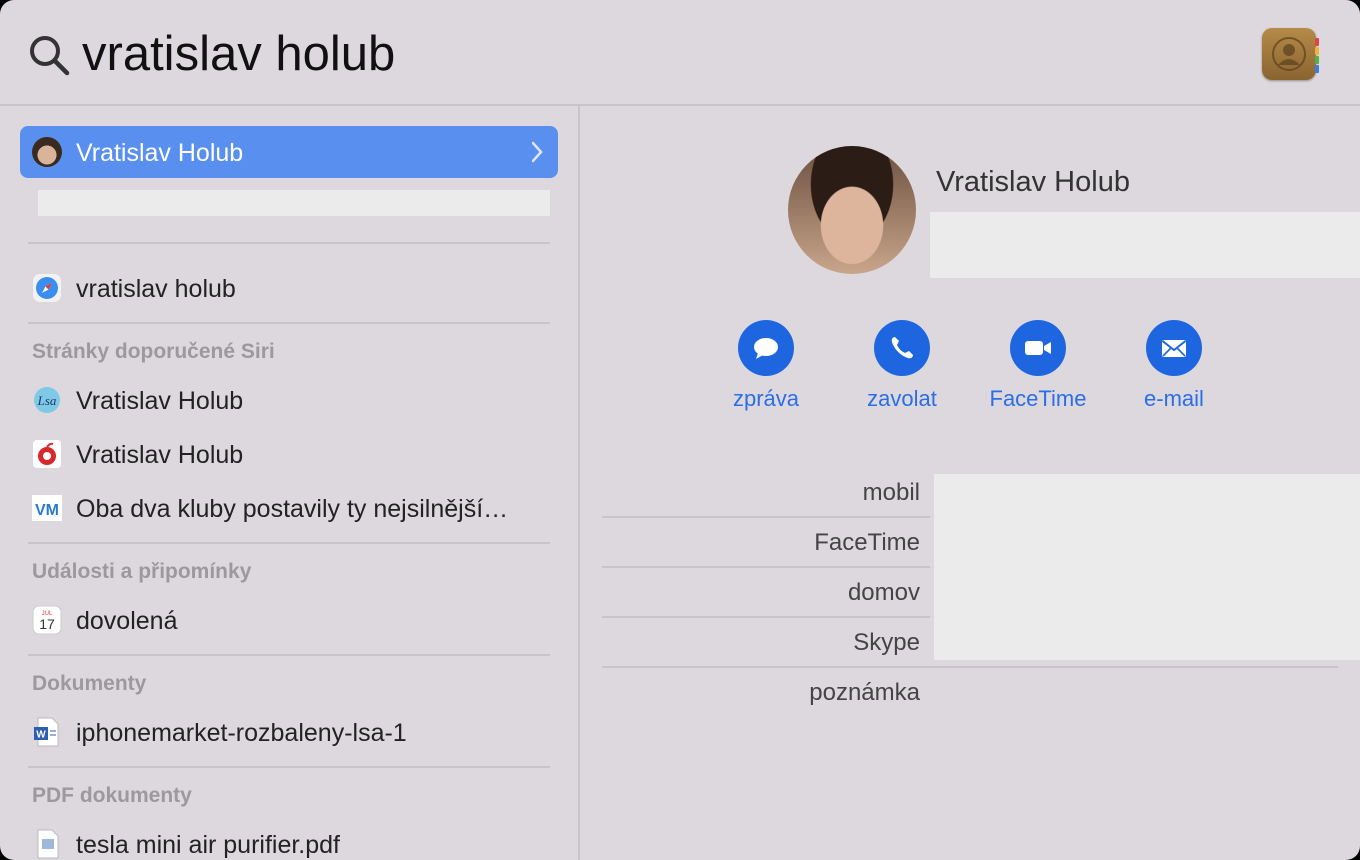  What do you see at coordinates (89, 683) in the screenshot?
I see `docs-section-title: Dokumenty` at bounding box center [89, 683].